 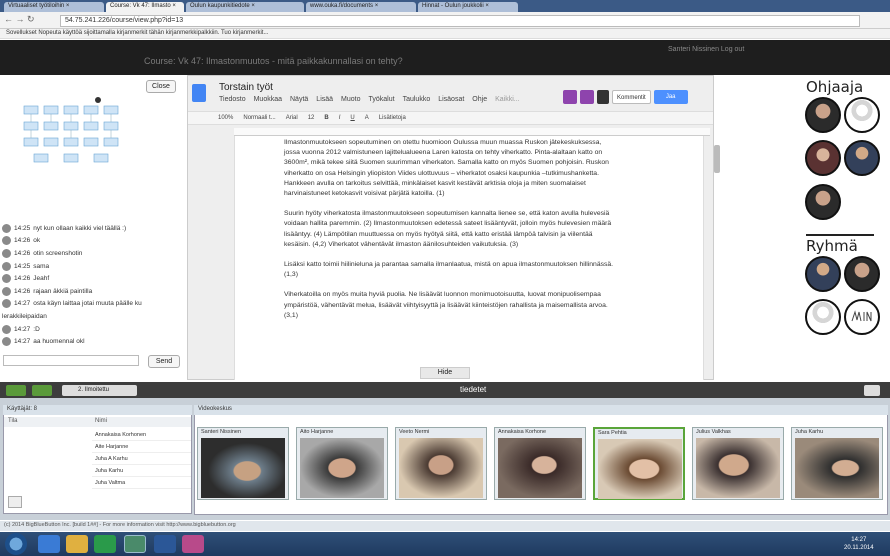 I want to click on chat-time: 14:27, so click(x=22, y=342).